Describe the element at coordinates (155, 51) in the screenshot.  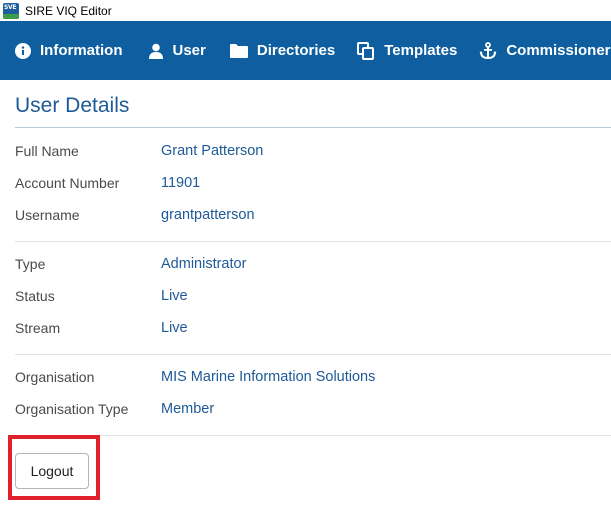
I see `user-icon` at that location.